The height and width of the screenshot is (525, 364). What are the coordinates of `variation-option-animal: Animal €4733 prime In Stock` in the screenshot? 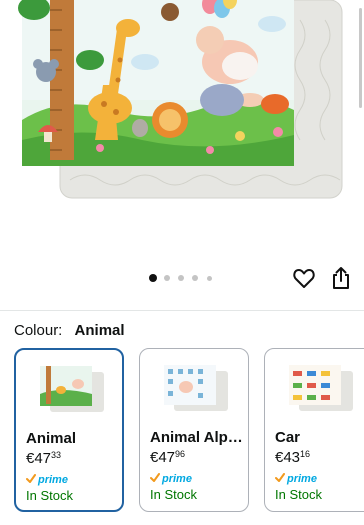 It's located at (69, 430).